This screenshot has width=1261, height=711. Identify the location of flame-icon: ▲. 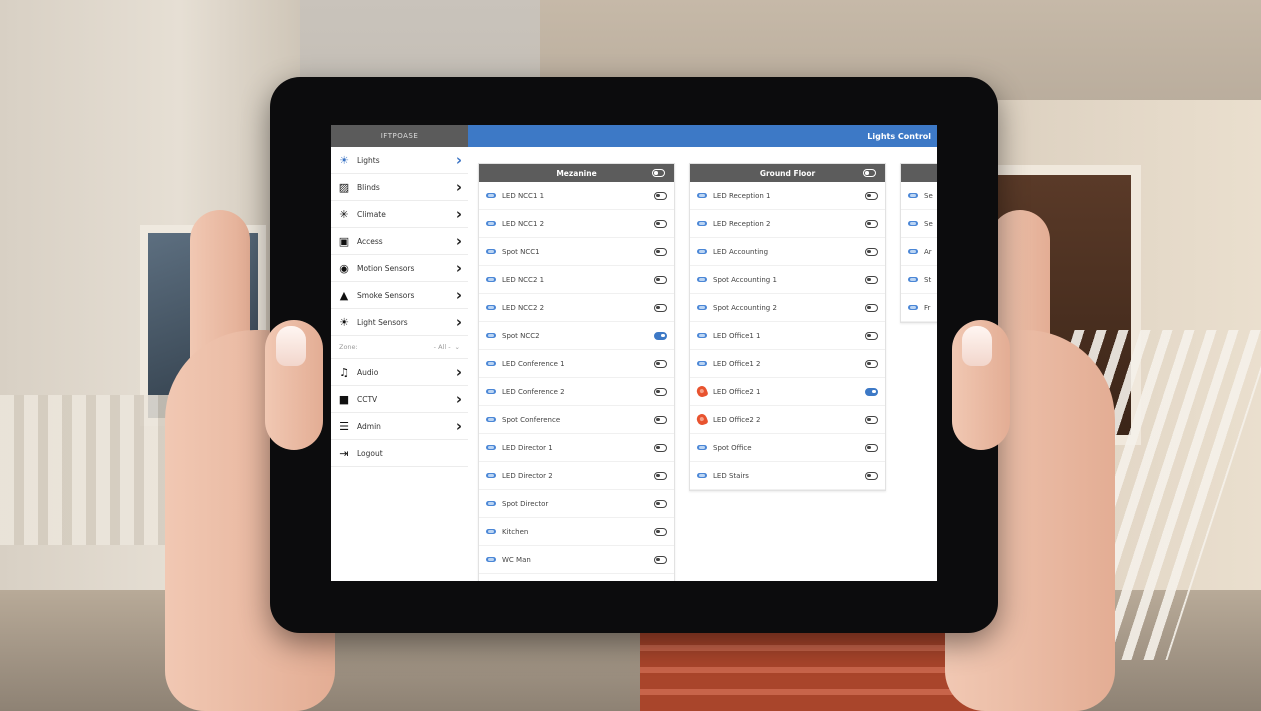
(344, 295).